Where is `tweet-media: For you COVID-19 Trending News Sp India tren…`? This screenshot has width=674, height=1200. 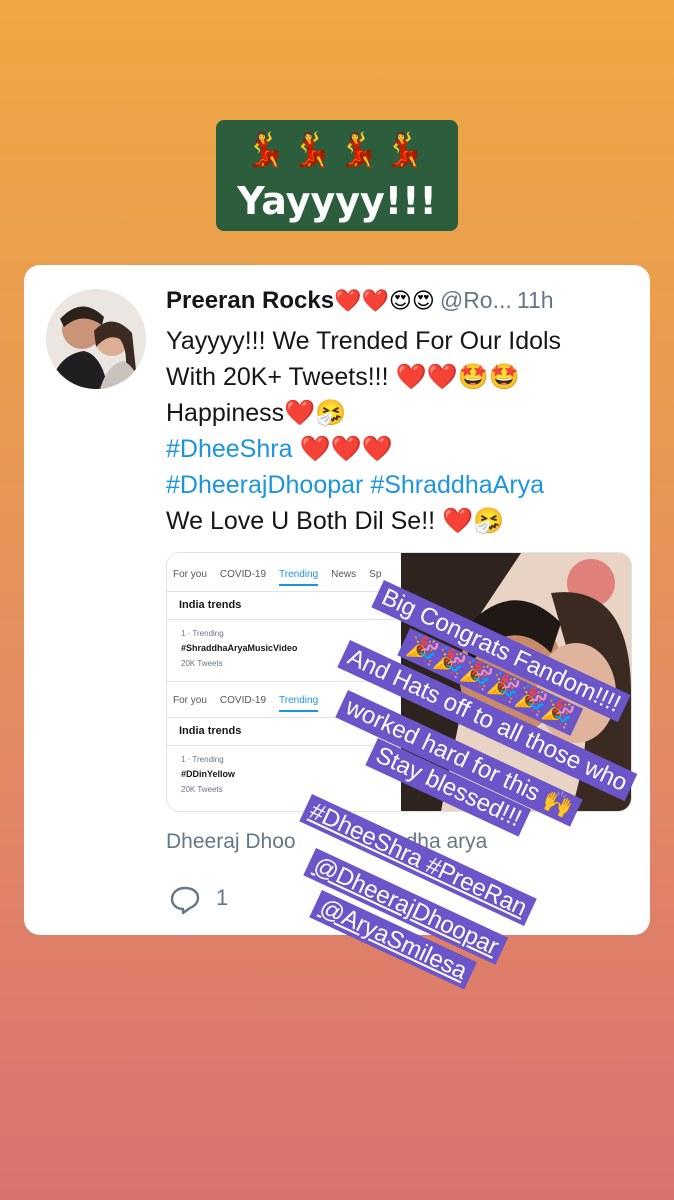 tweet-media: For you COVID-19 Trending News Sp India tren… is located at coordinates (399, 682).